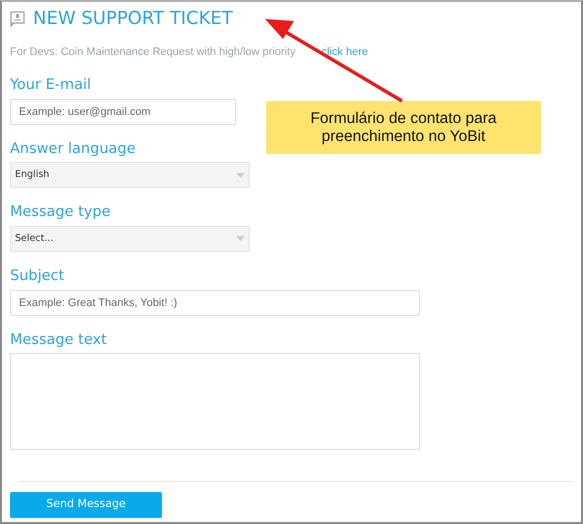 This screenshot has width=583, height=524. What do you see at coordinates (59, 341) in the screenshot?
I see `field-label: Message text` at bounding box center [59, 341].